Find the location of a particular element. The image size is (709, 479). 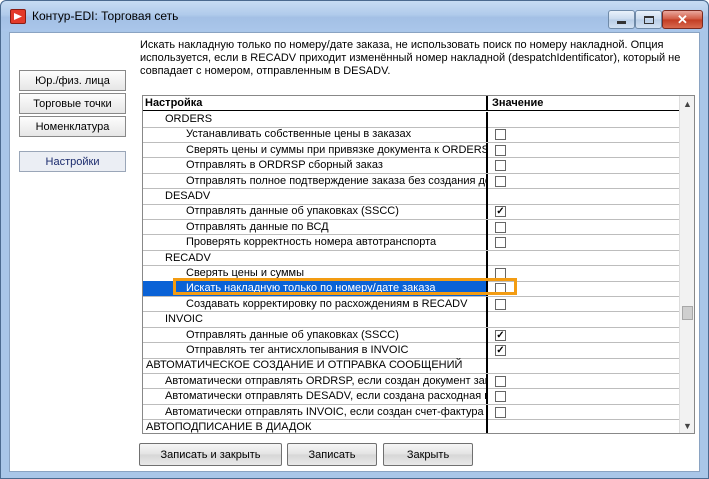

close-window-button: ✕ is located at coordinates (682, 19).